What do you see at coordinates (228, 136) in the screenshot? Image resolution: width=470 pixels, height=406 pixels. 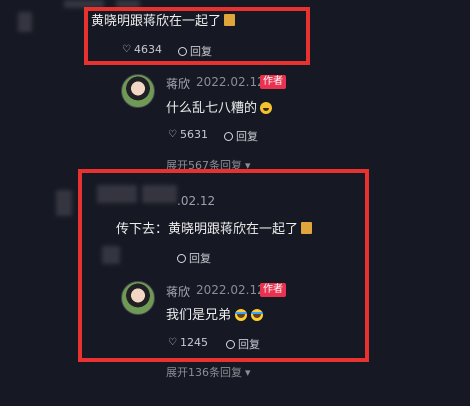 I see `reply-icon` at bounding box center [228, 136].